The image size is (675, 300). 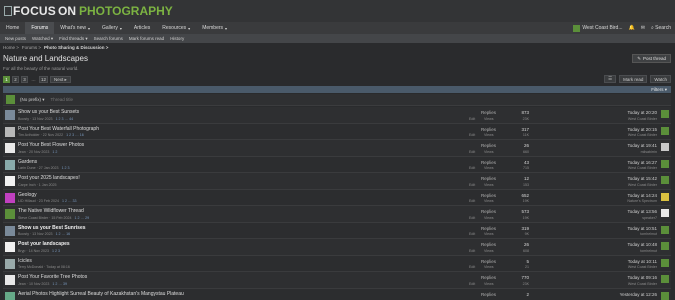 I want to click on last-post-time: Today at 10:11, so click(x=642, y=261).